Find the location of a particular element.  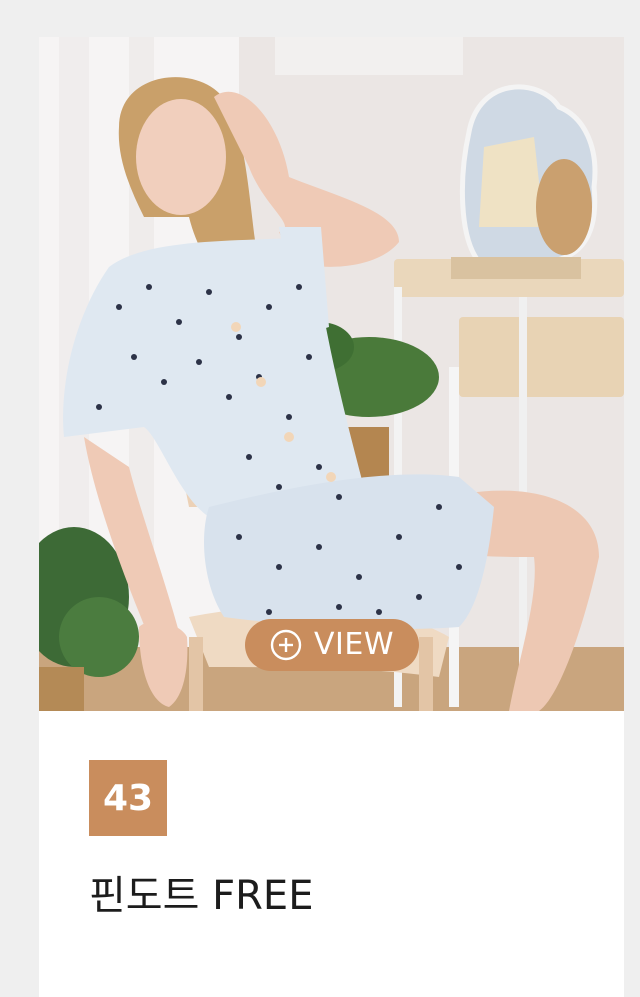

plus-circle-icon is located at coordinates (286, 645).